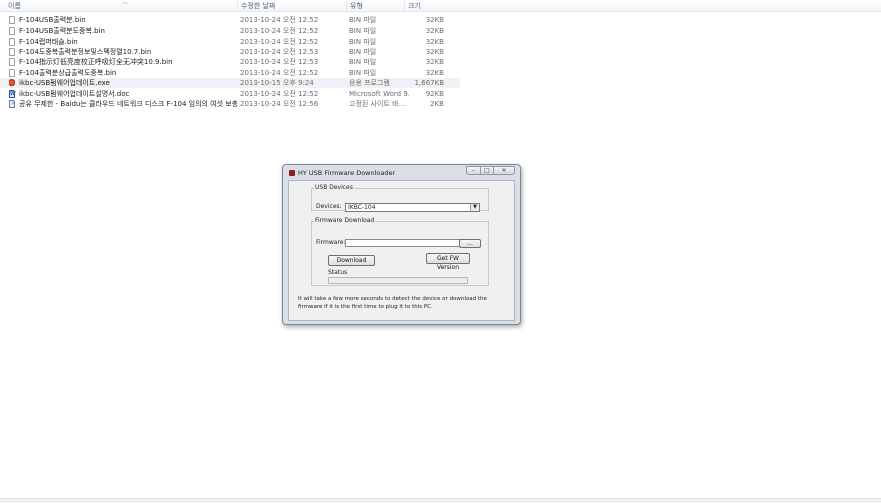  Describe the element at coordinates (125, 3) in the screenshot. I see `sort-arrow-icon: ︿` at that location.